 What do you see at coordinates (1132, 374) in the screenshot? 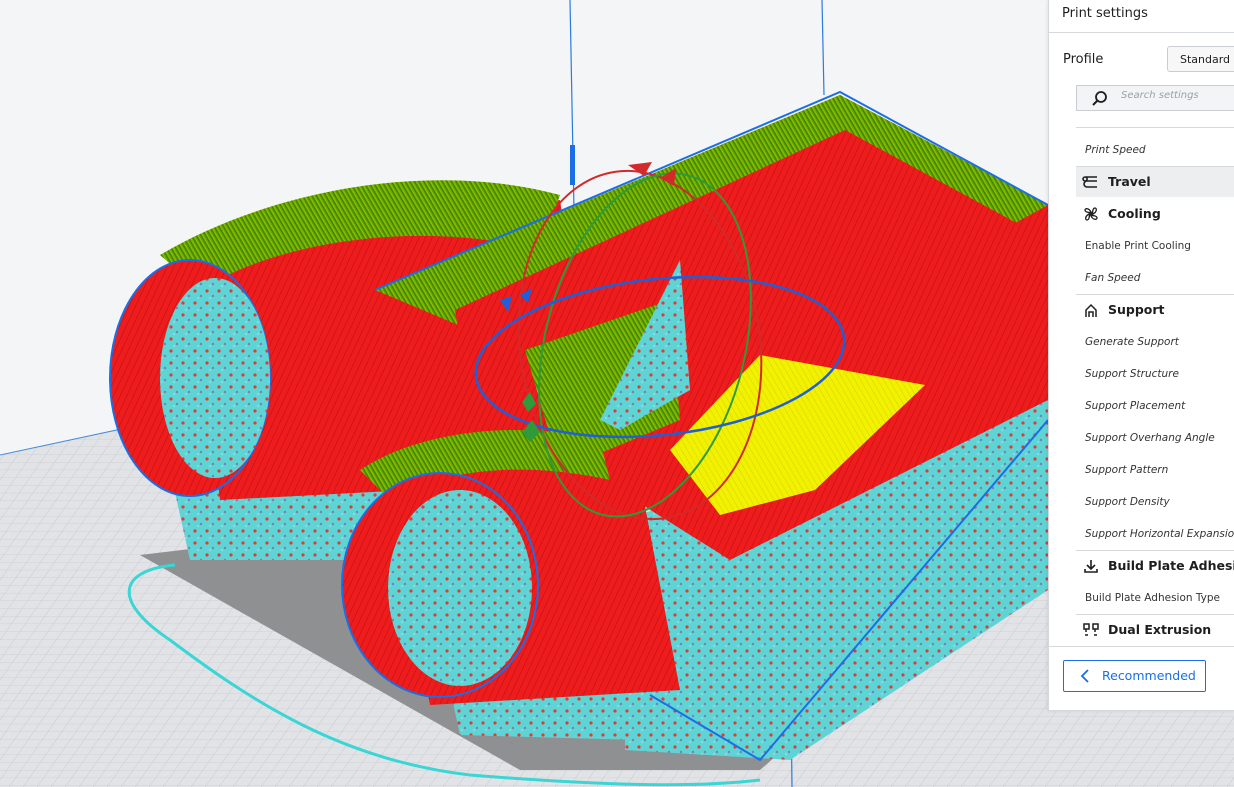
I see `setting-support-structure: Support Structure` at bounding box center [1132, 374].